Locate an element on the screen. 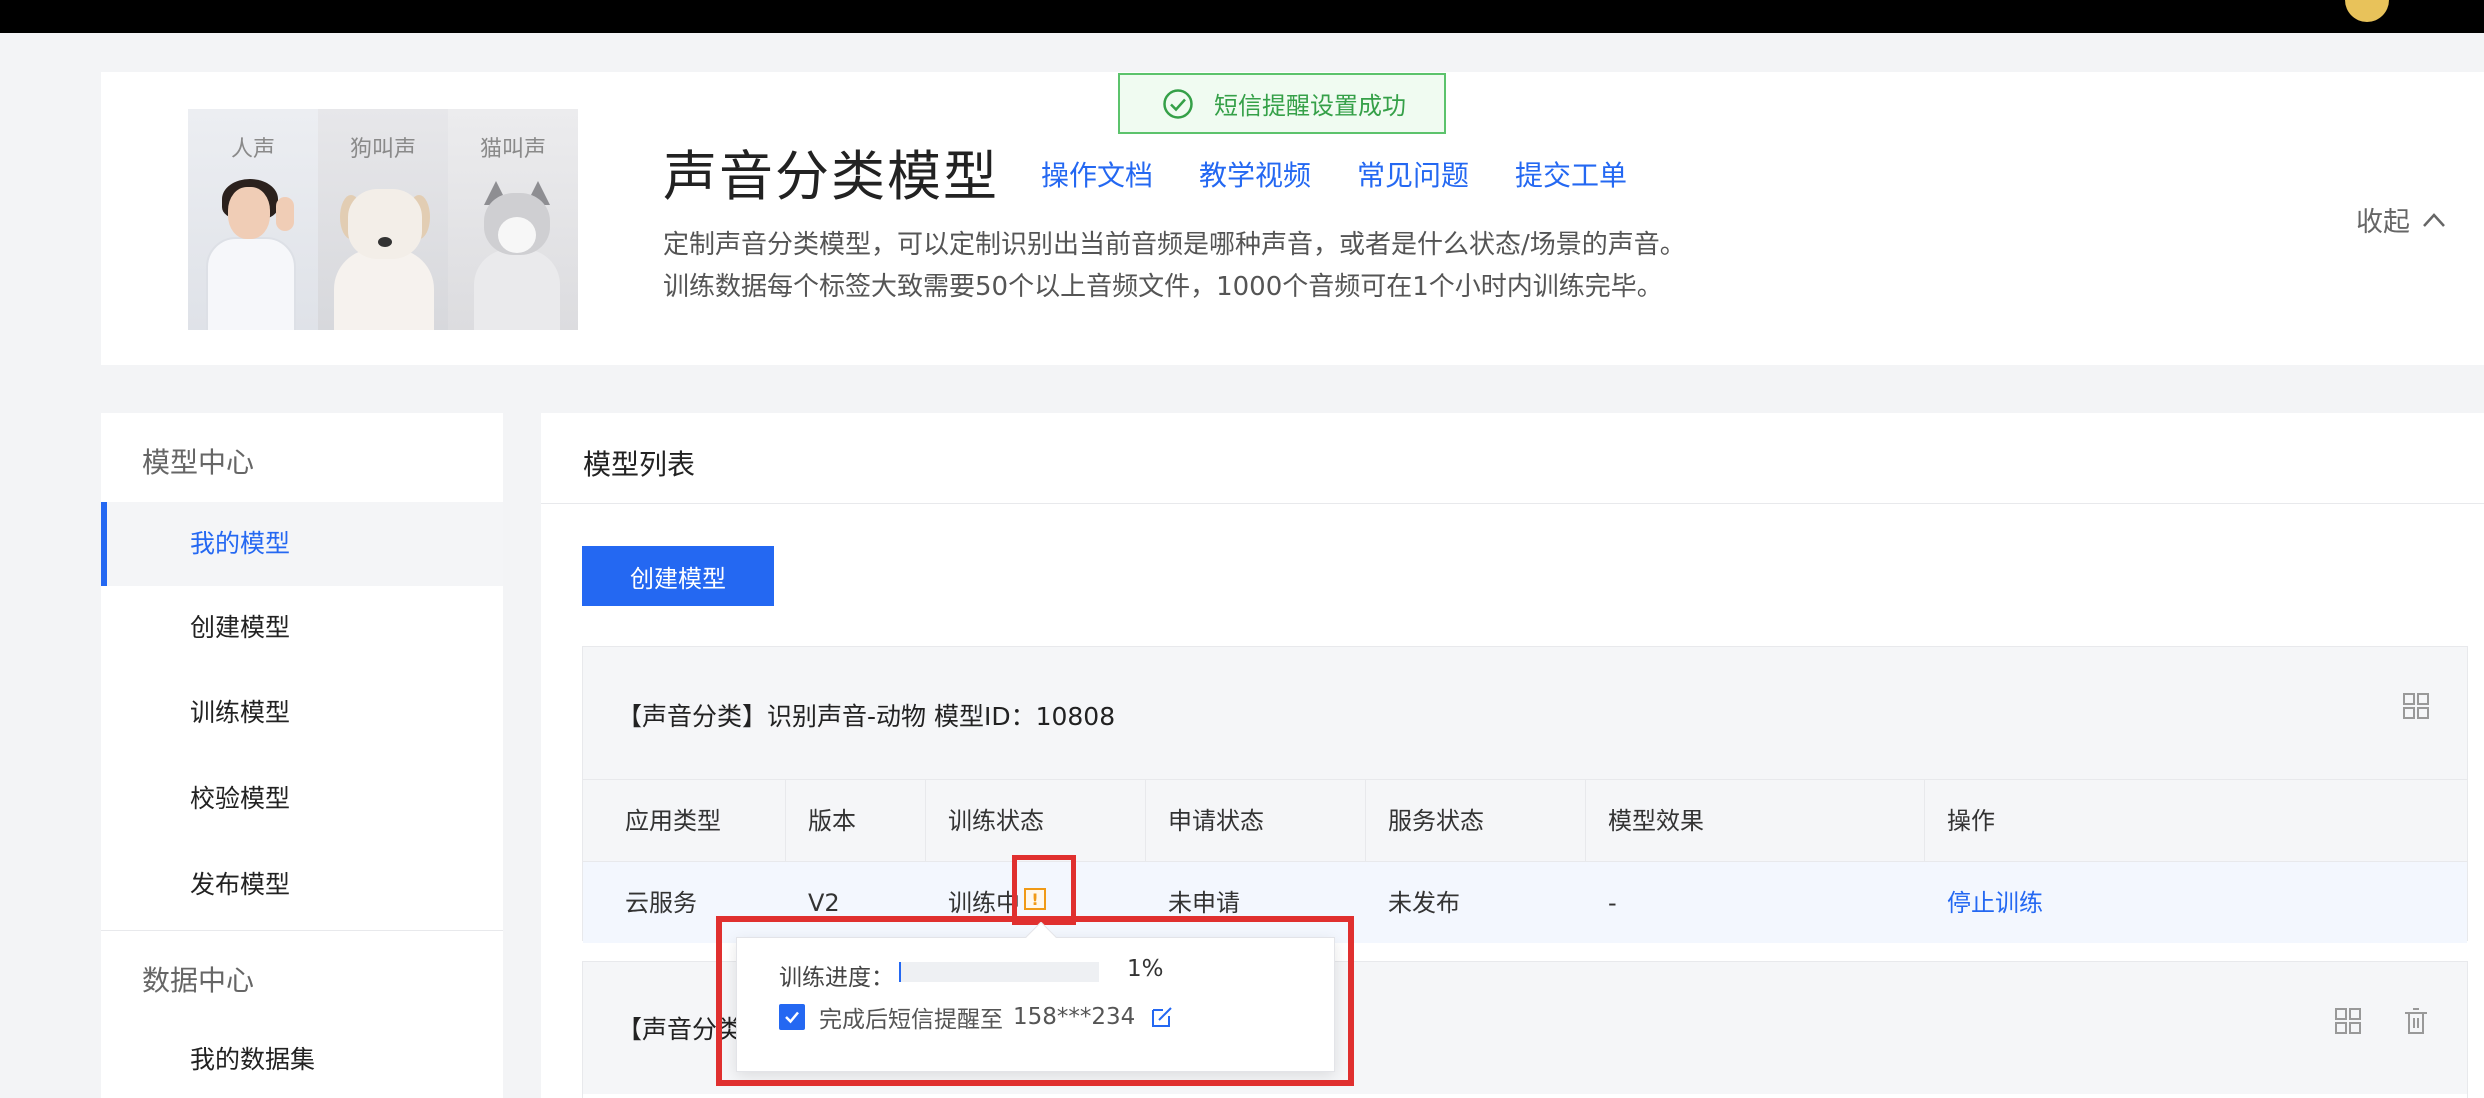 The width and height of the screenshot is (2484, 1098). banner-panel-label: 人声 is located at coordinates (252, 149).